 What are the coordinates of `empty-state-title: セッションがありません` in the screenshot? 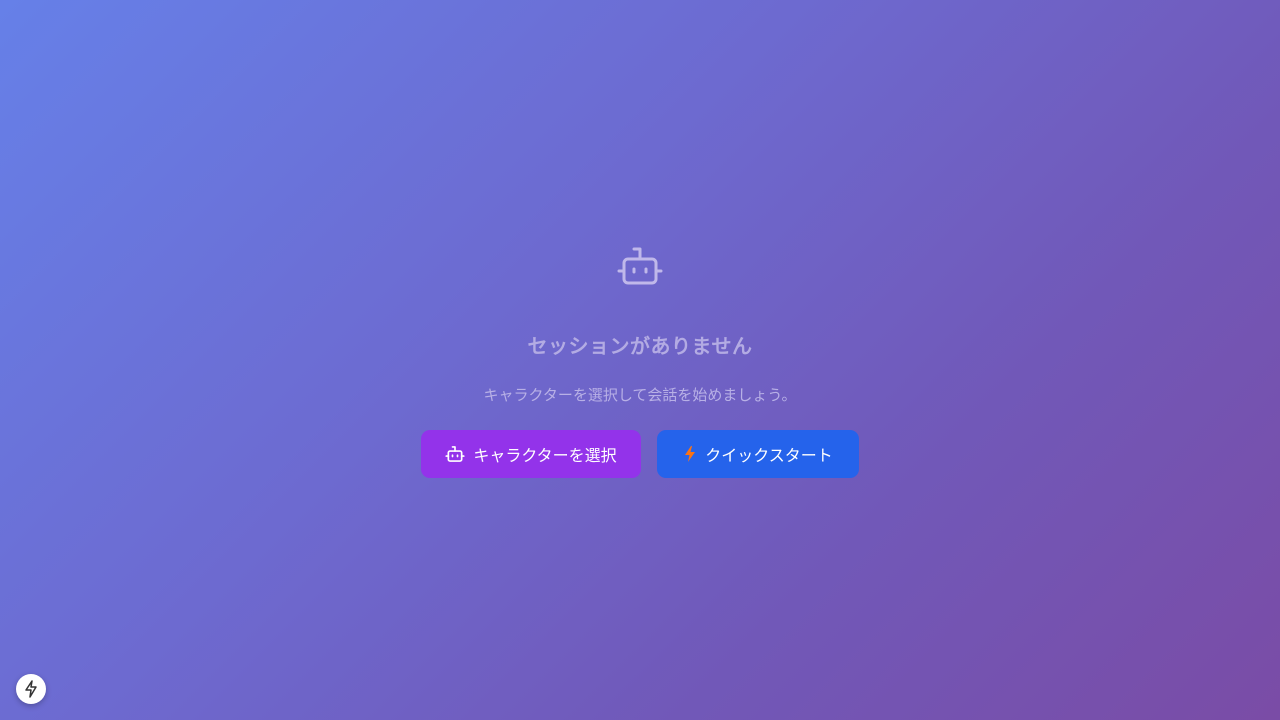 It's located at (640, 346).